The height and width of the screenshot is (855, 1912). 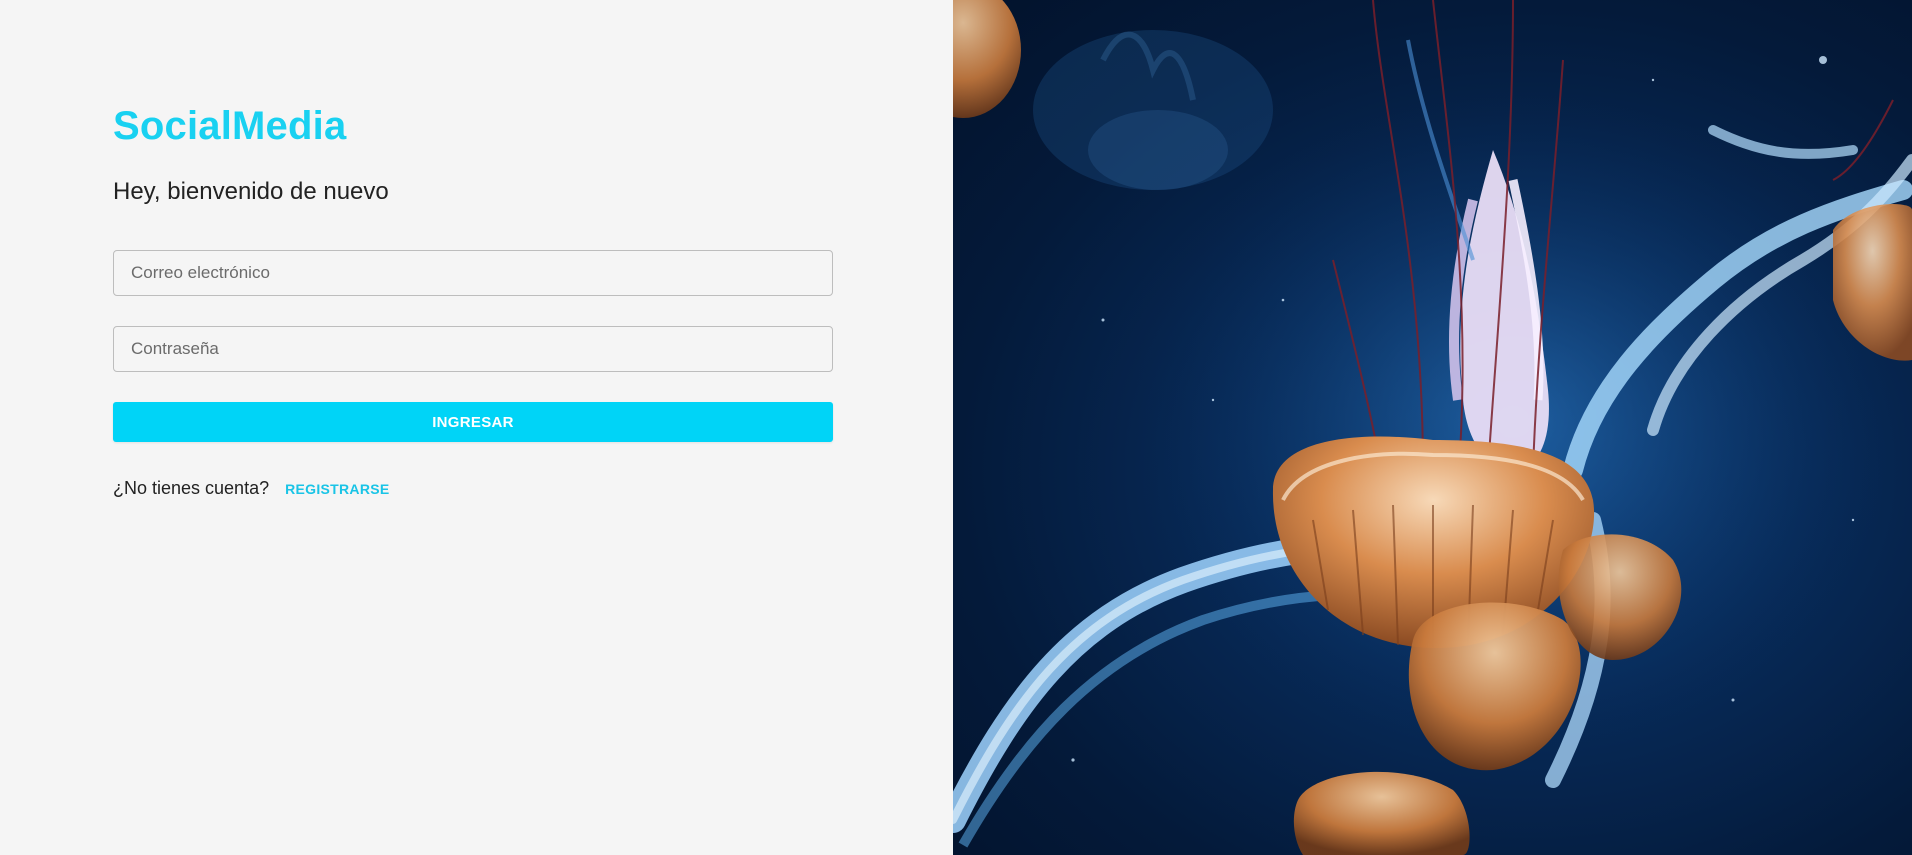 I want to click on signup-row: ¿No tienes cuenta? REGISTRARSE, so click(x=251, y=488).